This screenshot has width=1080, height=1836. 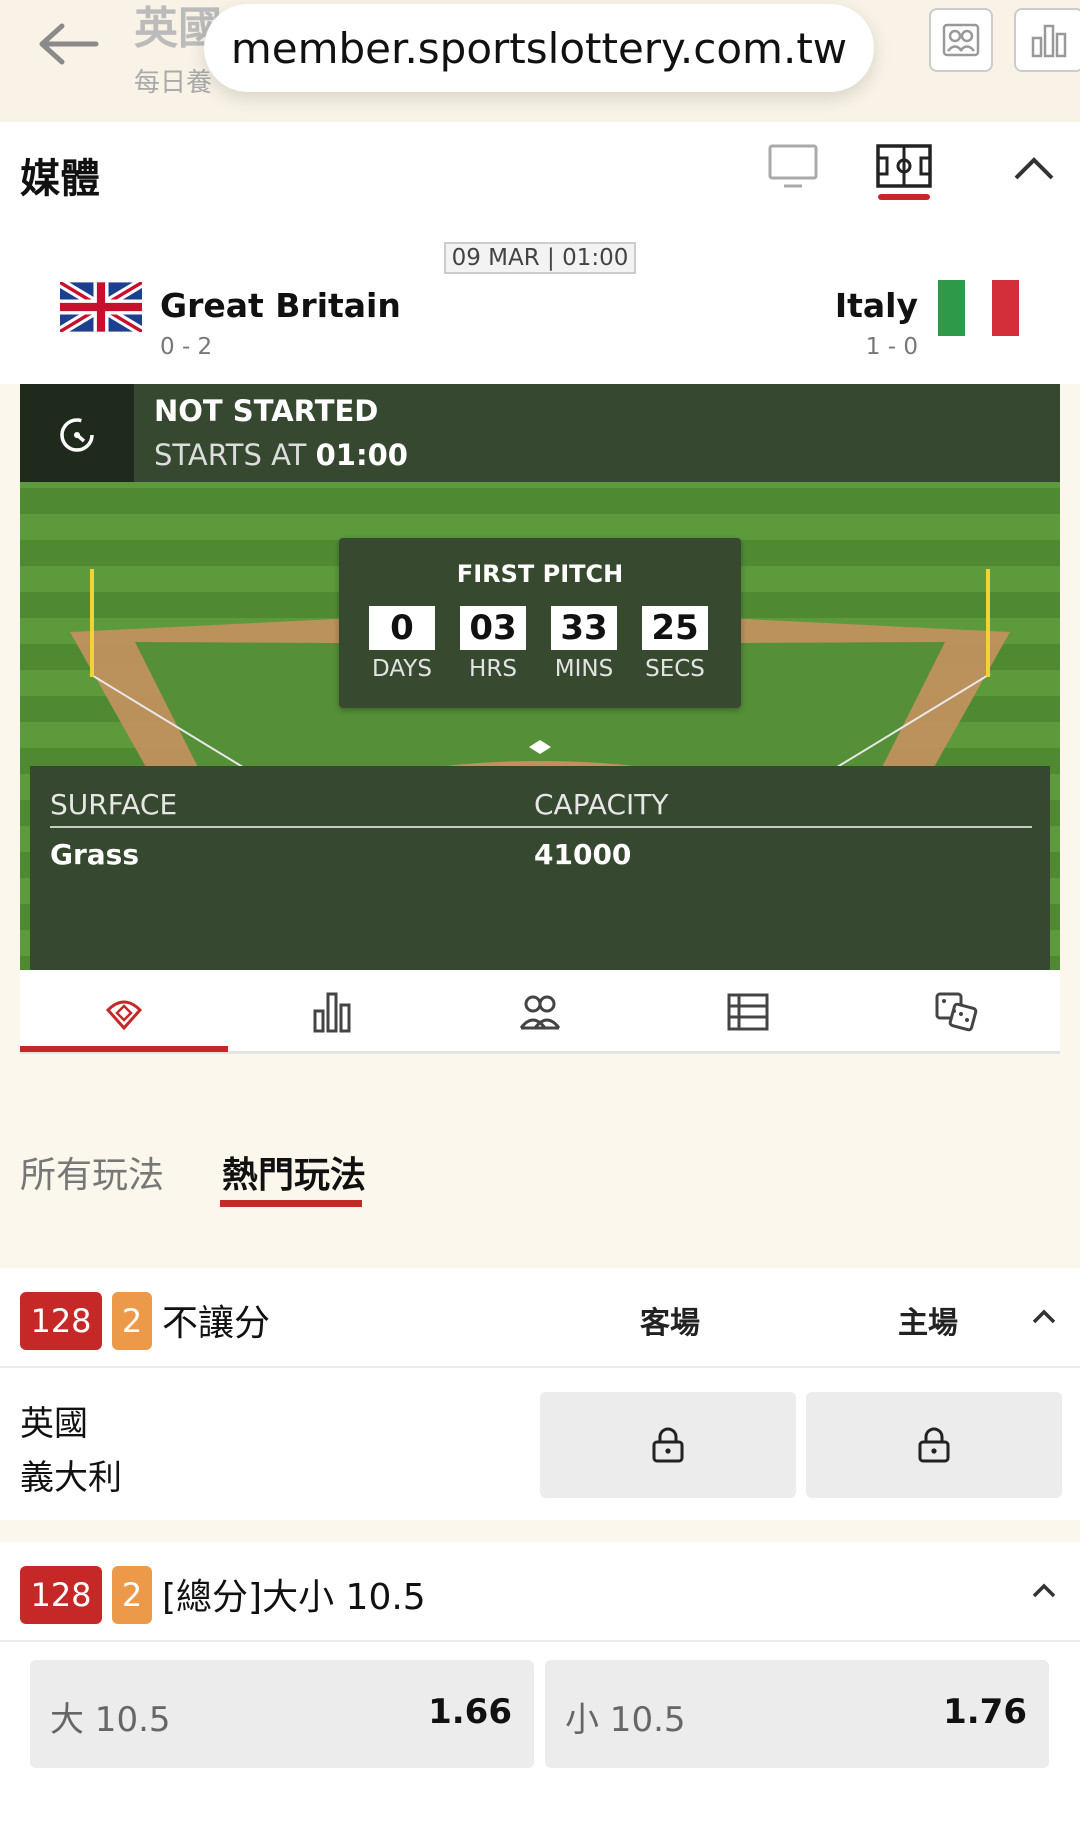 What do you see at coordinates (294, 1172) in the screenshot?
I see `tab-popular-markets: 熱門玩法` at bounding box center [294, 1172].